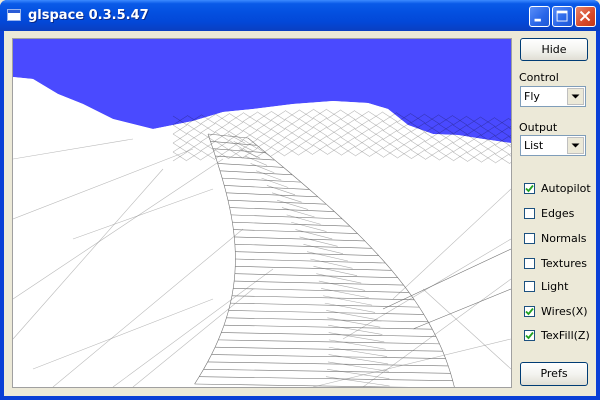 This screenshot has height=400, width=600. Describe the element at coordinates (538, 127) in the screenshot. I see `output-label: Output` at that location.